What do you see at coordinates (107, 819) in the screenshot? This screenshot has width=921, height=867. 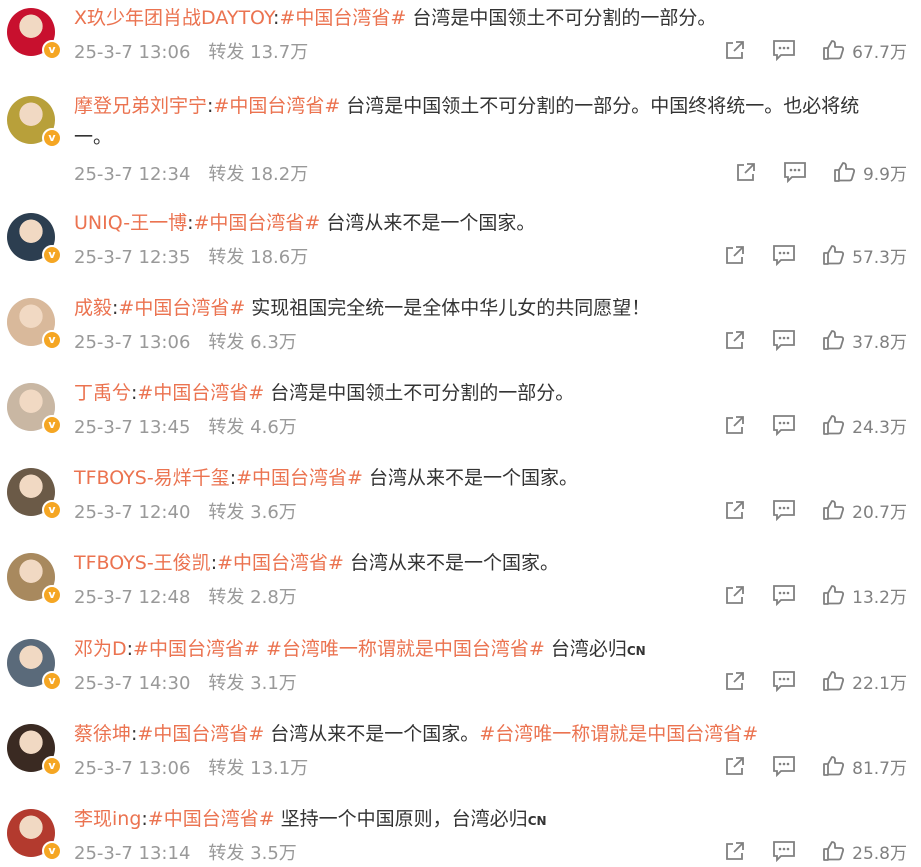 I see `username-link: 李现ing` at bounding box center [107, 819].